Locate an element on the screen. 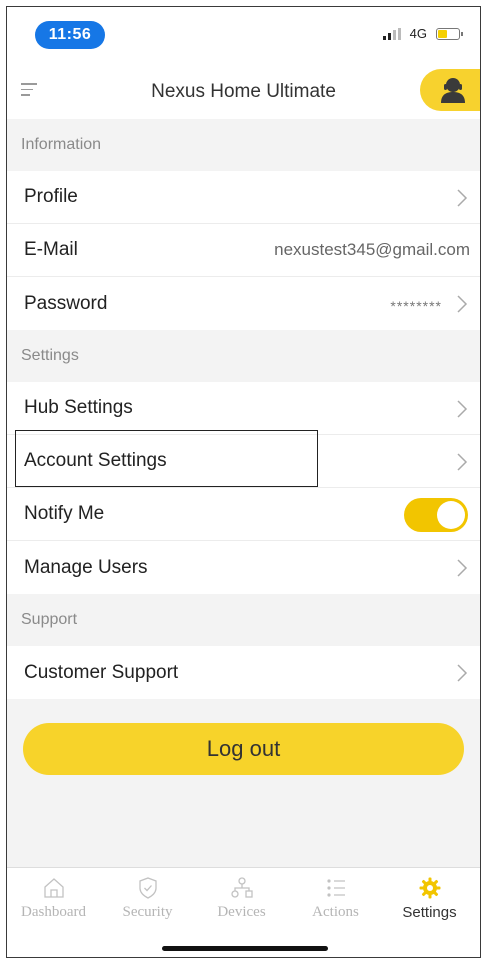 This screenshot has height=964, width=487. signal-icon is located at coordinates (391, 33).